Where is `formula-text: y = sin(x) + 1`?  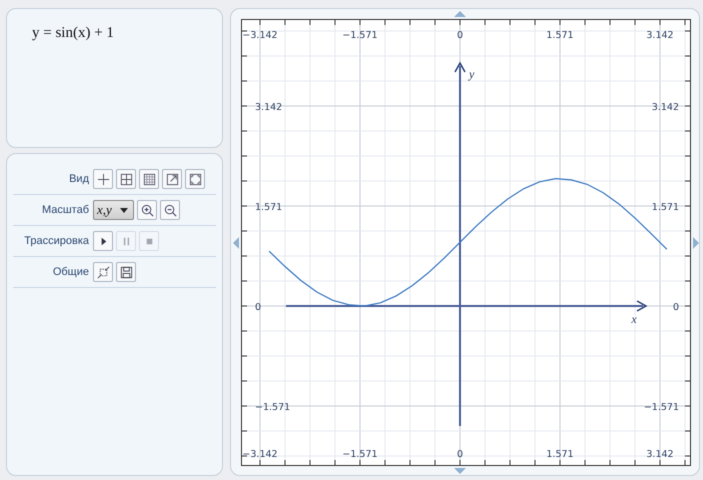
formula-text: y = sin(x) + 1 is located at coordinates (73, 33).